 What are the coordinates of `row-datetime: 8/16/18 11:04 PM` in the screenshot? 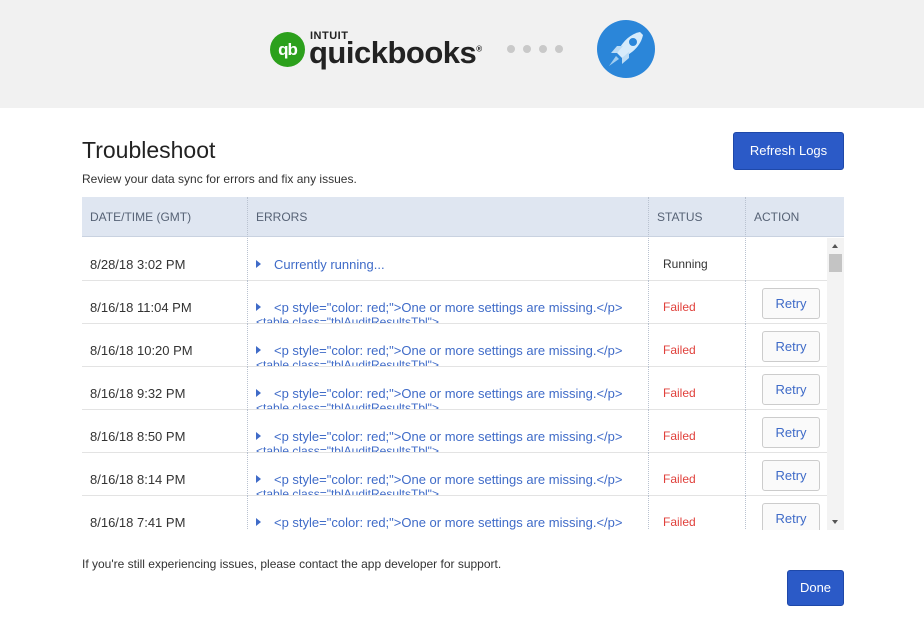 It's located at (141, 307).